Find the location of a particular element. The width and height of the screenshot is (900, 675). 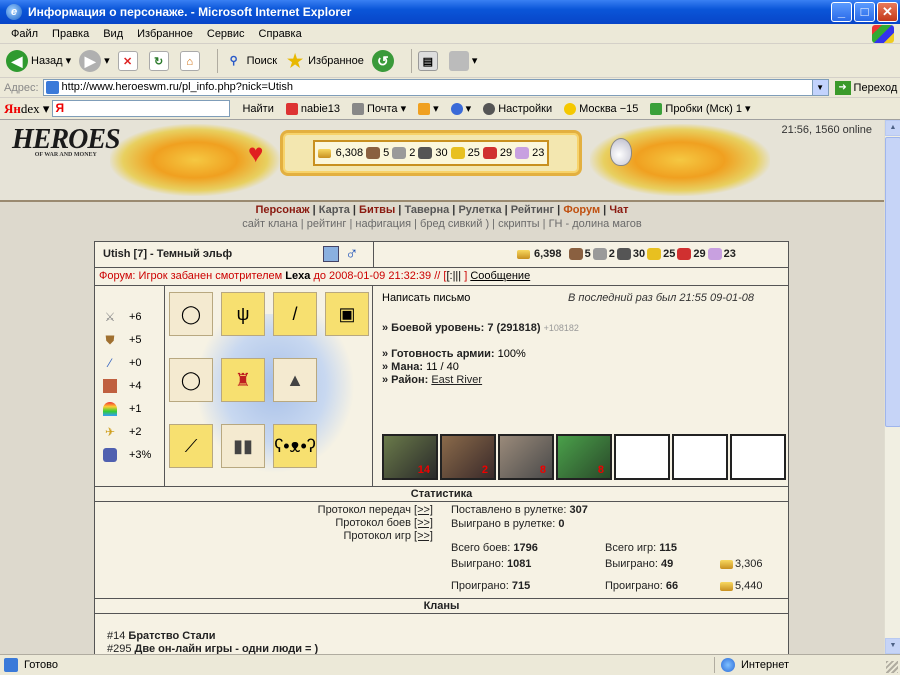

helmet-slot: ψ is located at coordinates (243, 314).